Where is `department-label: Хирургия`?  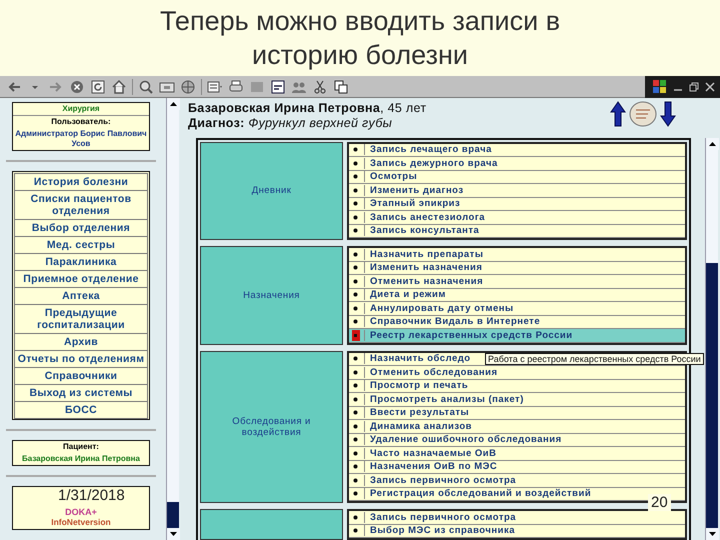
department-label: Хирургия is located at coordinates (81, 109).